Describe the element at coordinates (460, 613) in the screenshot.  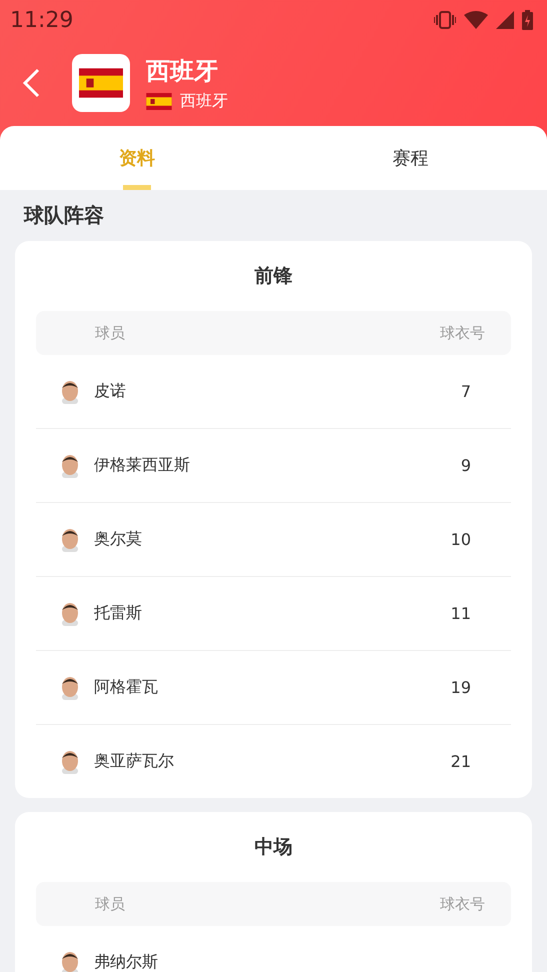
I see `jersey-number: 11` at that location.